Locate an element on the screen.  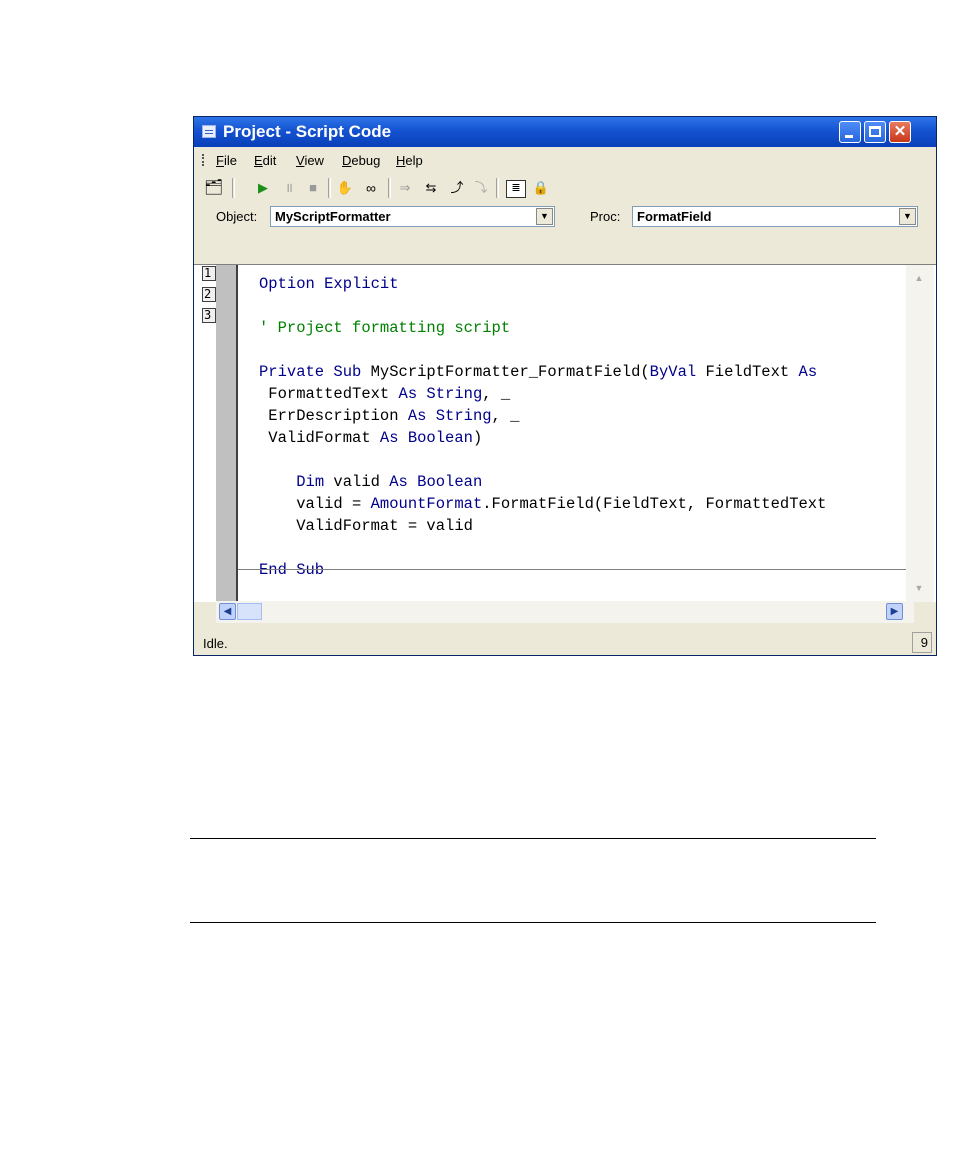
object-label: Object: is located at coordinates (237, 216).